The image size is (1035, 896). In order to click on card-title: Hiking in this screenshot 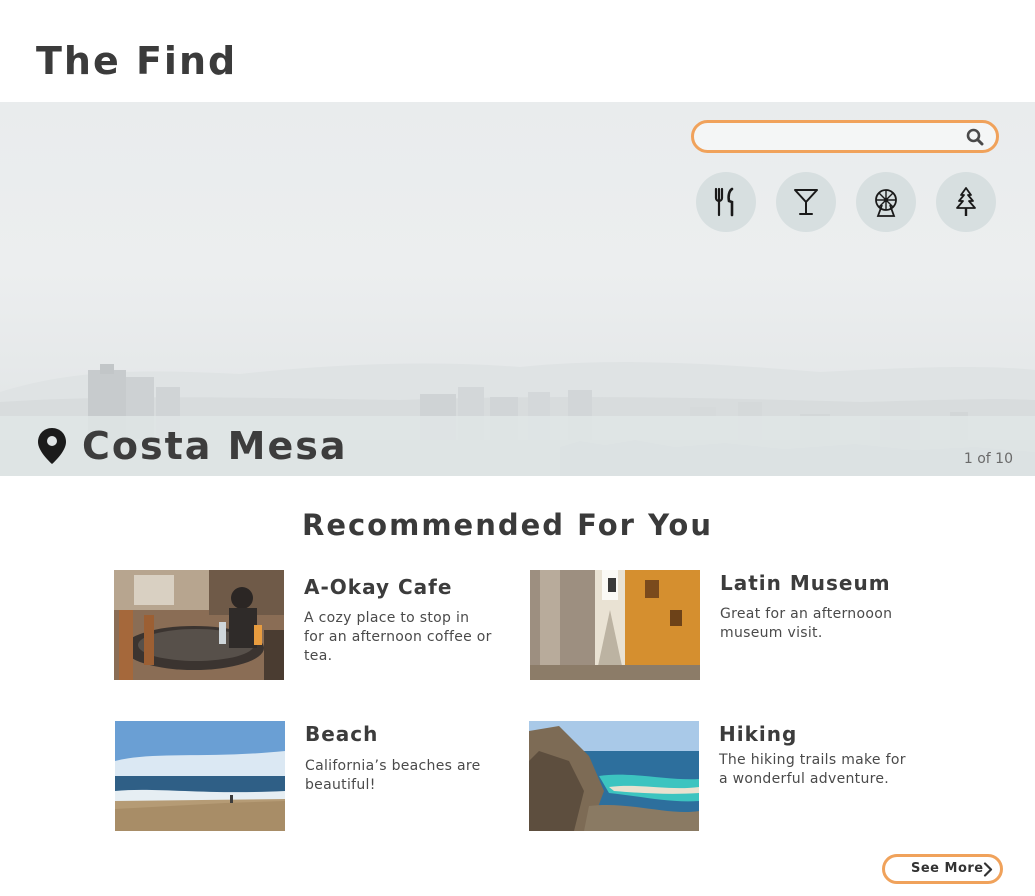, I will do `click(758, 734)`.